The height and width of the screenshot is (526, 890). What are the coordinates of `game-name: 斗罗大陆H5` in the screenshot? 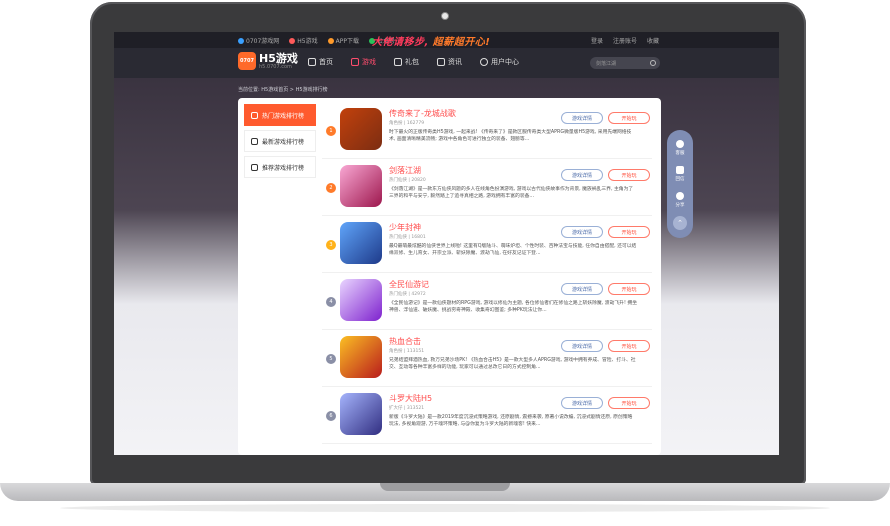 It's located at (410, 398).